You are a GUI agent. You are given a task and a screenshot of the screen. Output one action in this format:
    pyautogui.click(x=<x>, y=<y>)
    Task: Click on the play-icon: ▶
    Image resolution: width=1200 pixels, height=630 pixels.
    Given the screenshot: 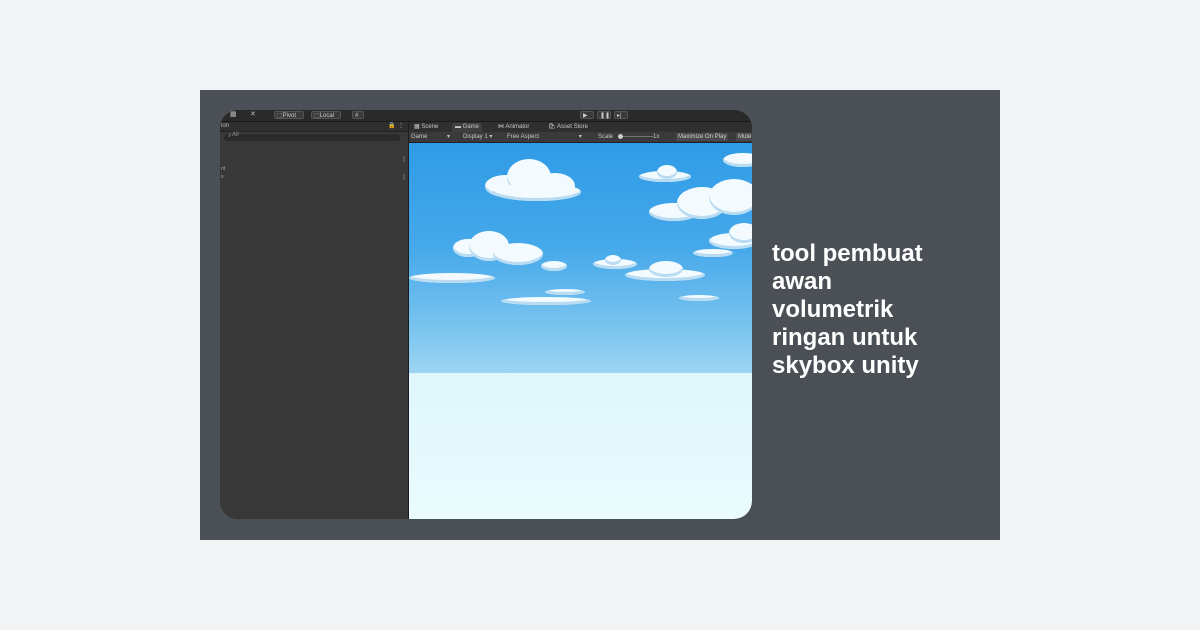 What is the action you would take?
    pyautogui.click(x=587, y=115)
    